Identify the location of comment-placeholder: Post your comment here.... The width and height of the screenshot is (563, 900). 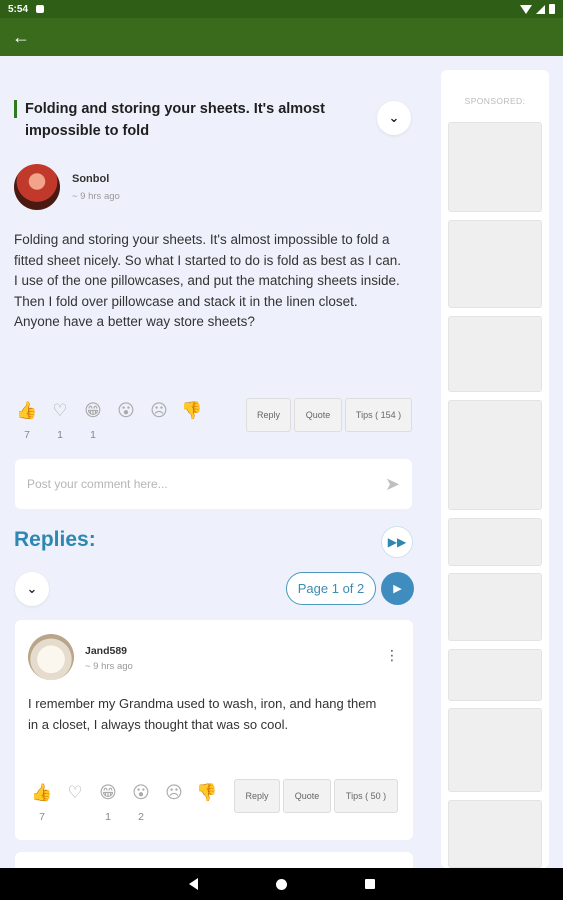
(97, 484).